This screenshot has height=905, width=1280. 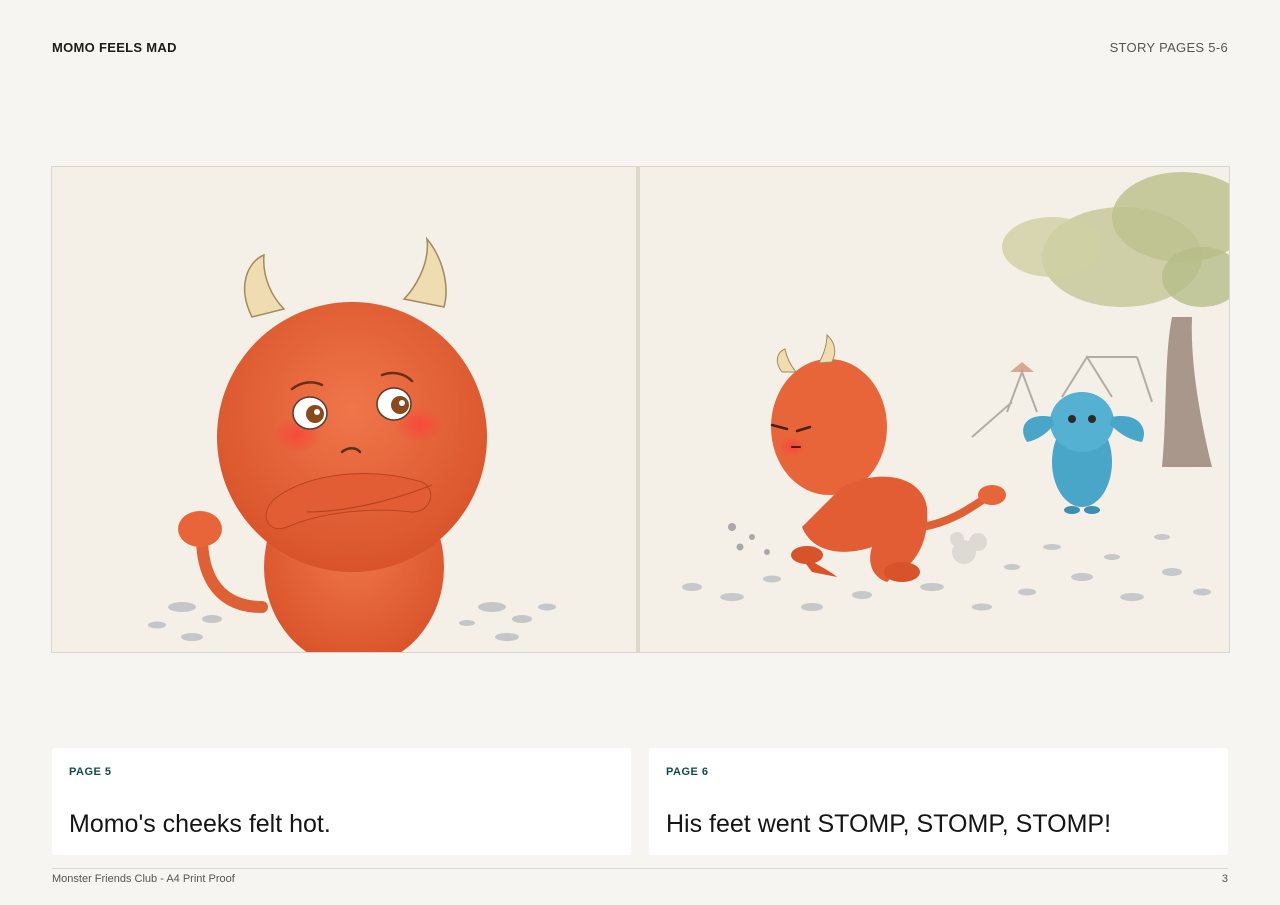 I want to click on page-5-label: PAGE 5, so click(x=90, y=772).